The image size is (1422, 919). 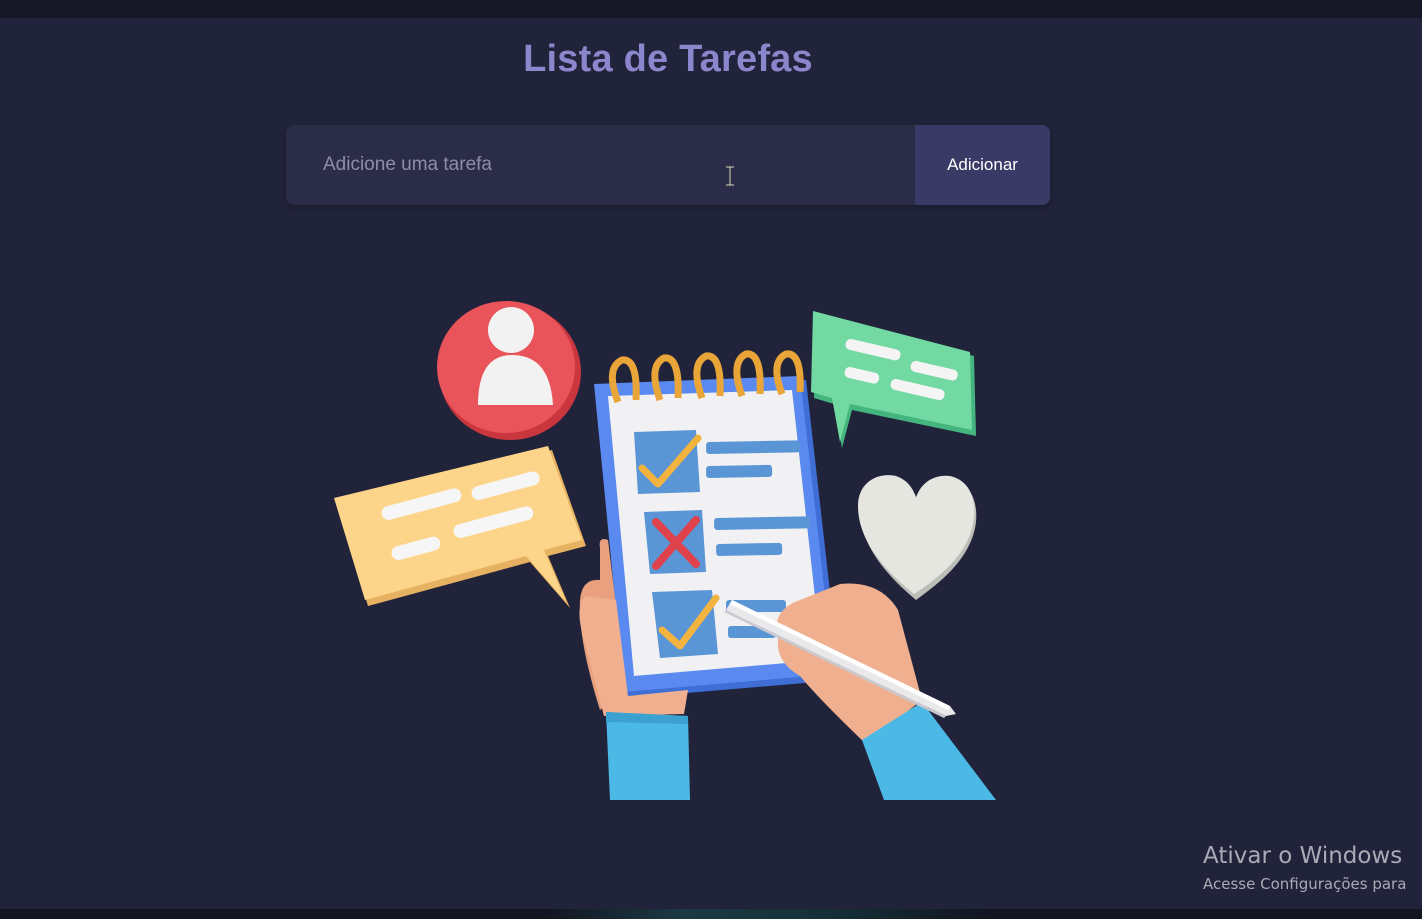 I want to click on add-task-button: Adicionar, so click(x=982, y=165).